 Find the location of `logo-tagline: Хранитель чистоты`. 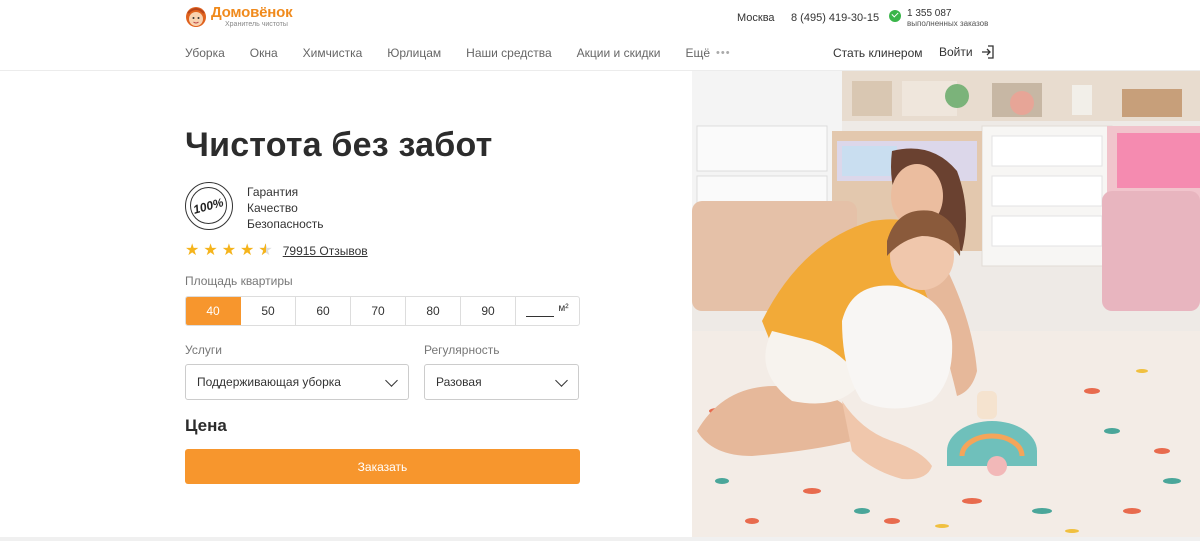

logo-tagline: Хранитель чистоты is located at coordinates (256, 24).